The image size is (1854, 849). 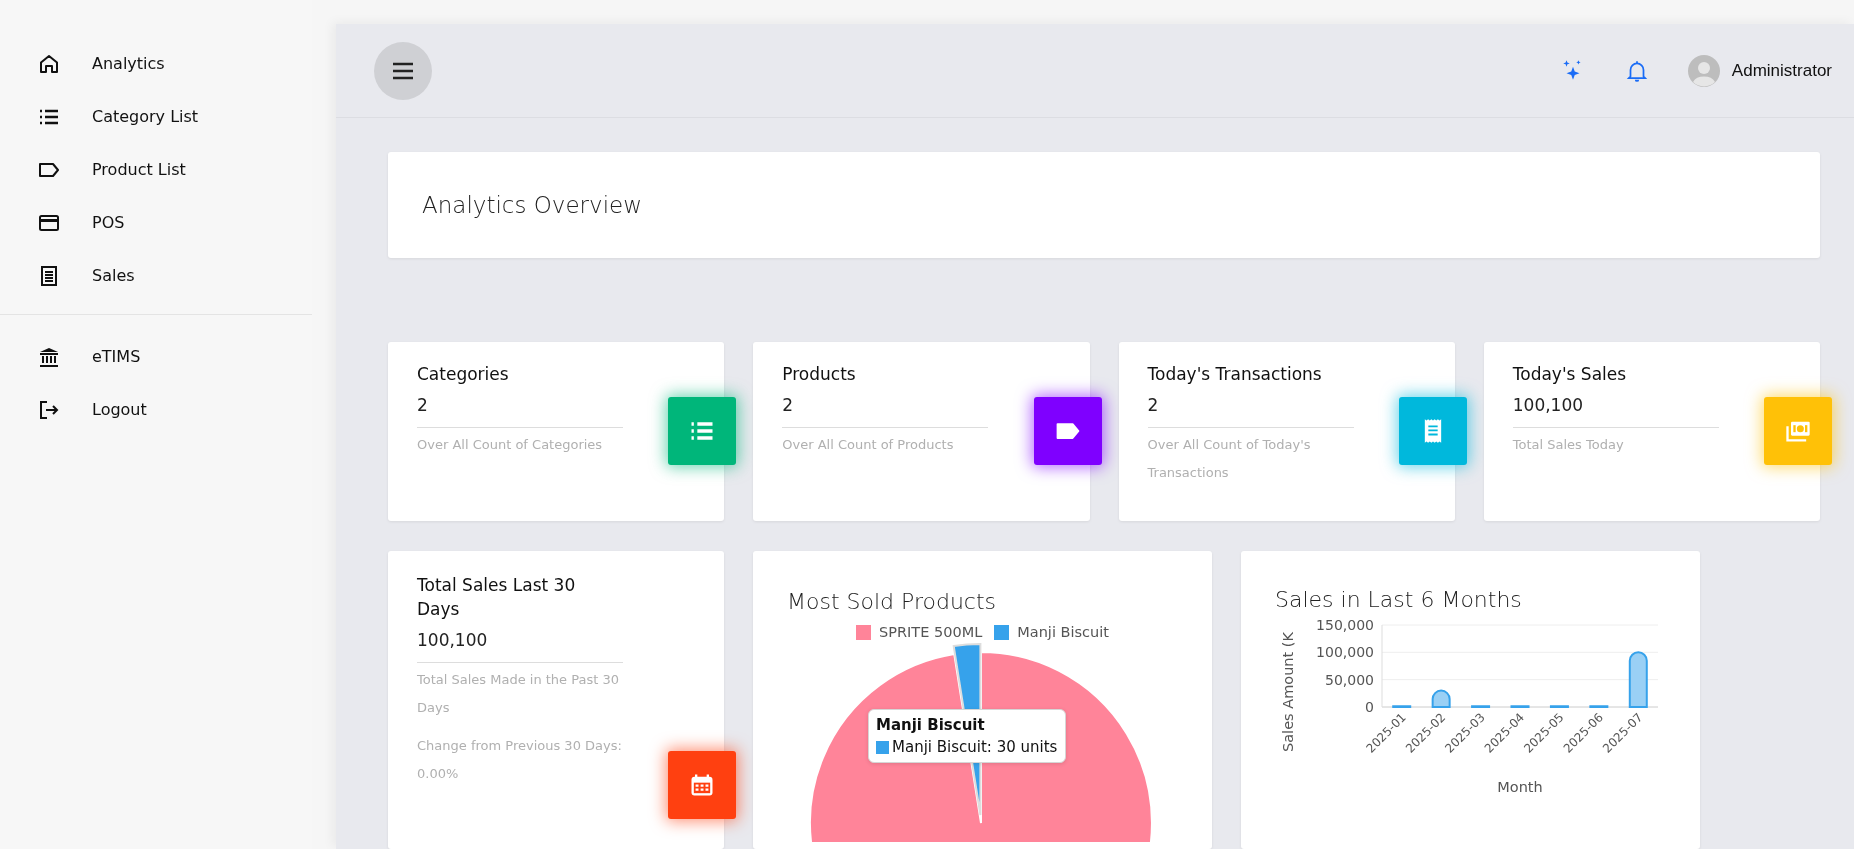 What do you see at coordinates (1051, 632) in the screenshot?
I see `legend-item: Manji Biscuit` at bounding box center [1051, 632].